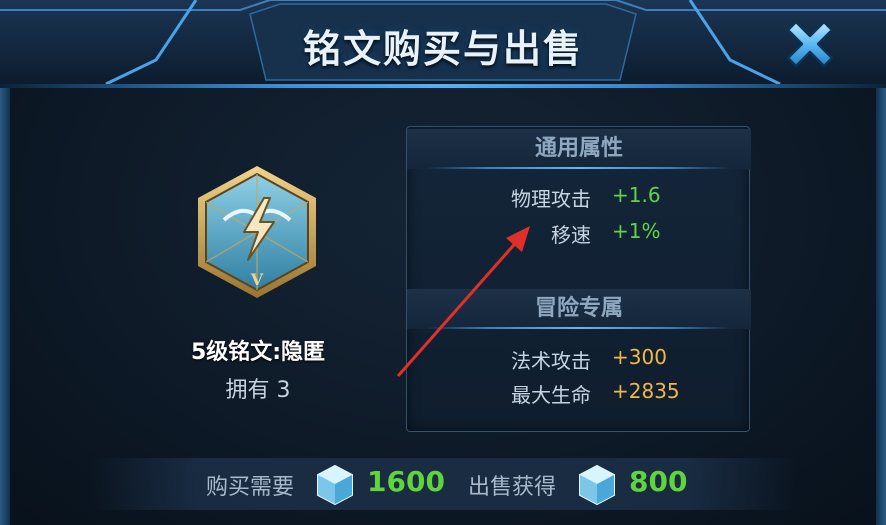 The width and height of the screenshot is (886, 525). What do you see at coordinates (512, 487) in the screenshot?
I see `sell-label: 出售获得` at bounding box center [512, 487].